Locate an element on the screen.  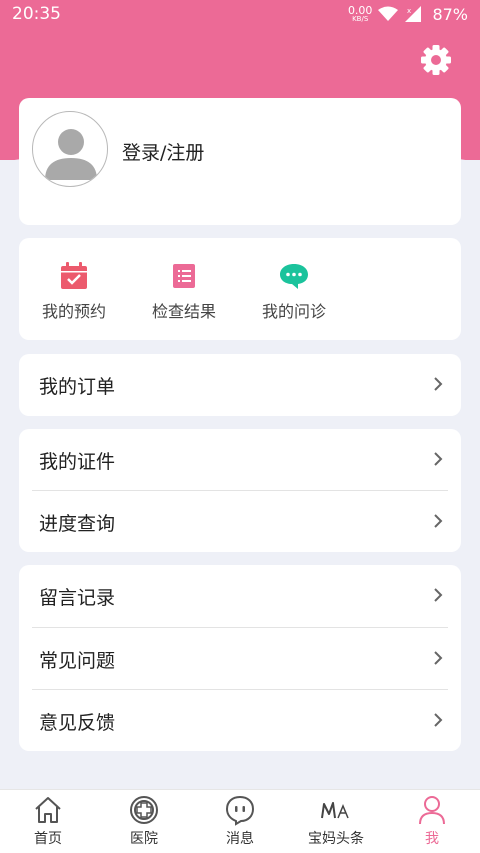
menu-item-label: 留言记录 is located at coordinates (77, 597).